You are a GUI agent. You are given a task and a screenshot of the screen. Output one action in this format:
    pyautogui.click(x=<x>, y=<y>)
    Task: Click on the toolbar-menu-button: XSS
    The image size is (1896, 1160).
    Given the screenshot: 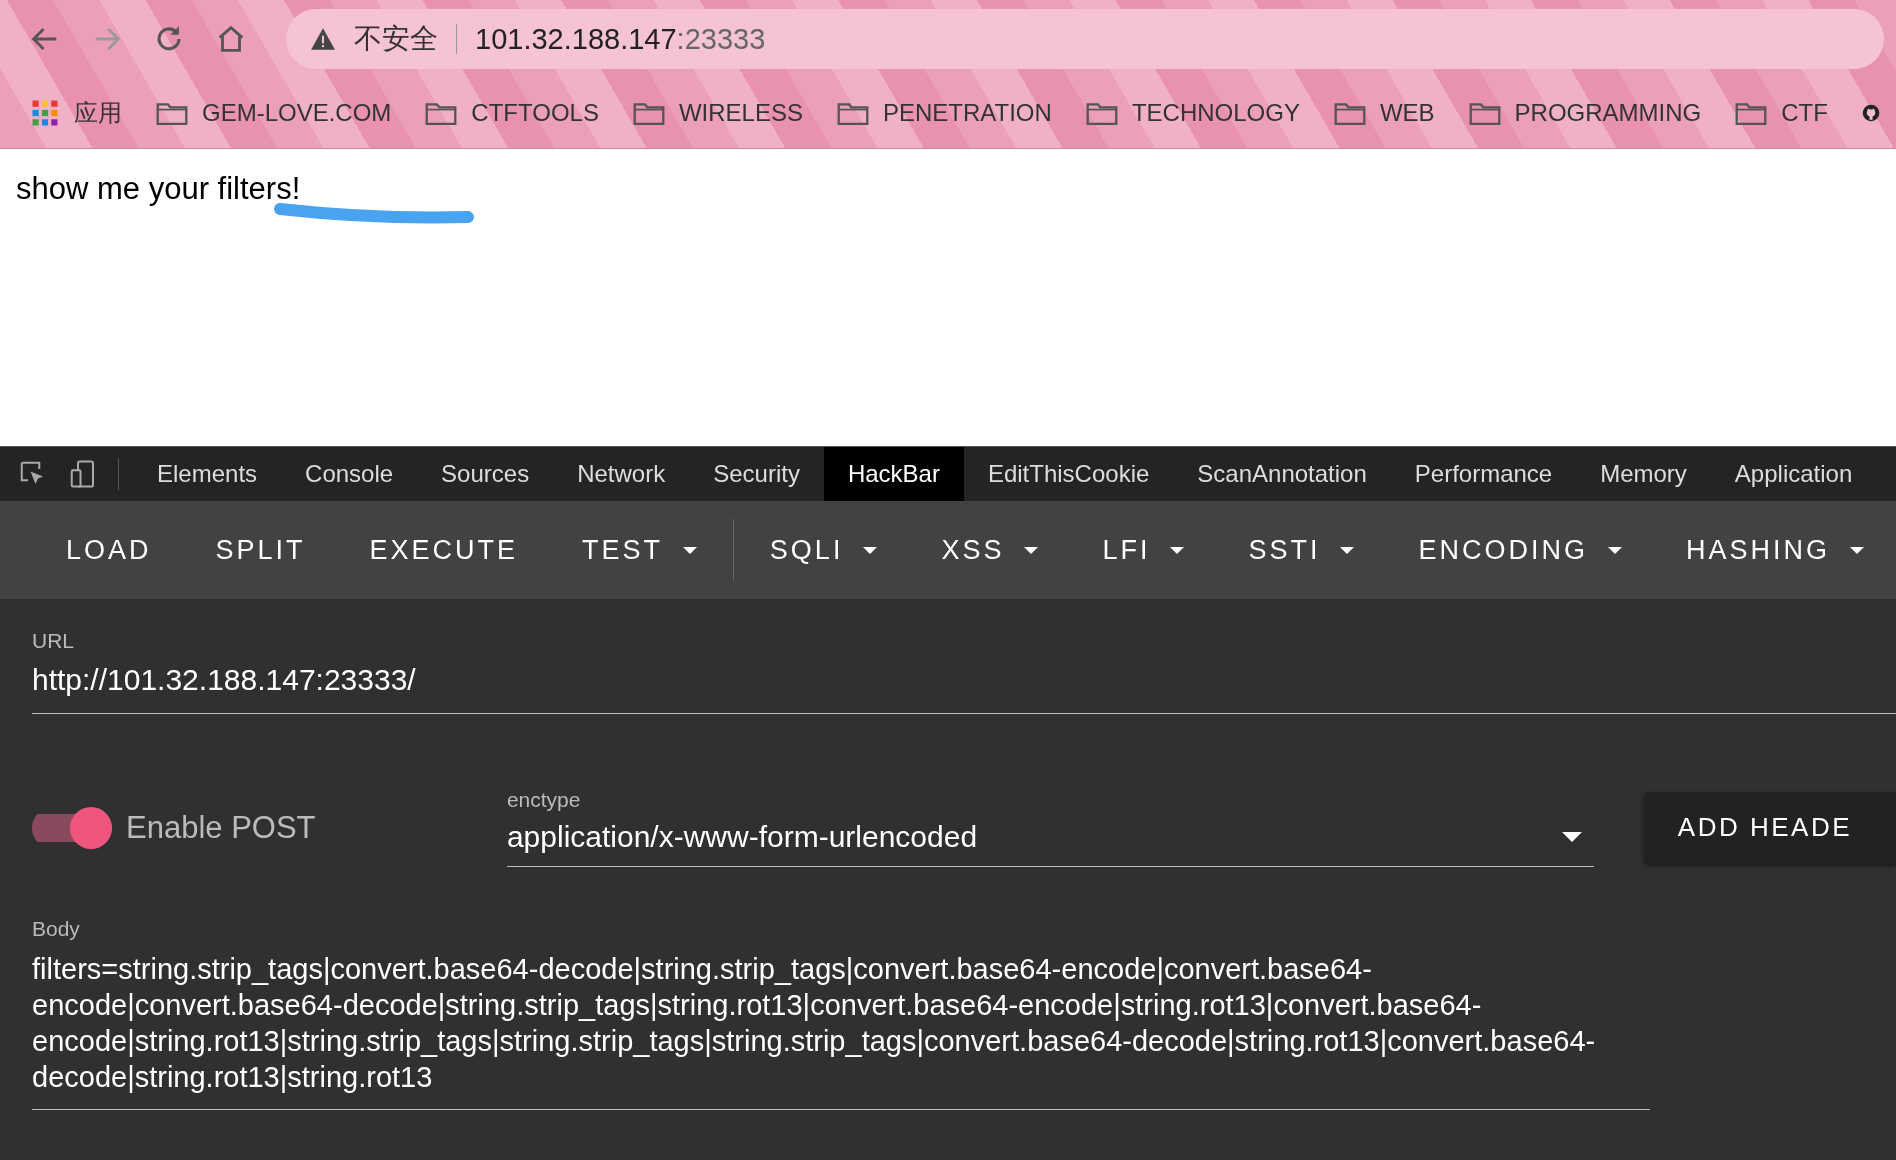 What is the action you would take?
    pyautogui.click(x=990, y=550)
    